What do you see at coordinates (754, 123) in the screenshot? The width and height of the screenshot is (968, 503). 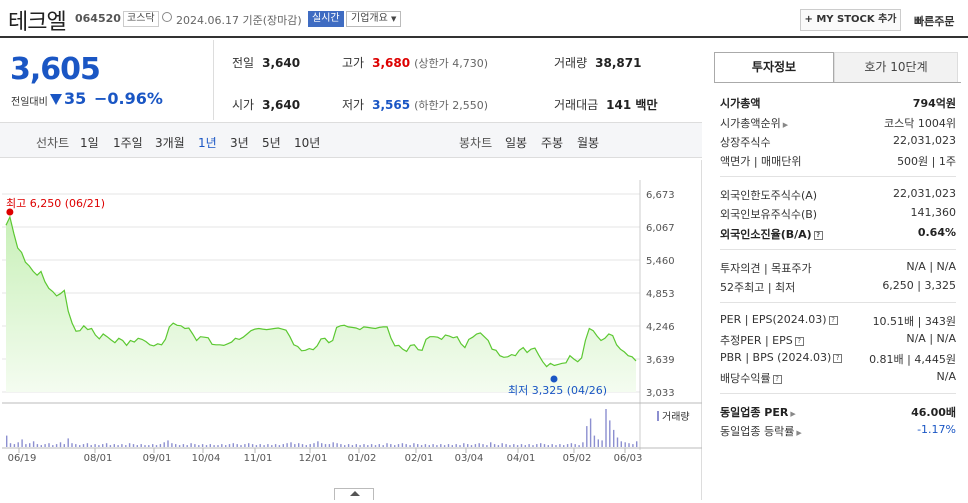 I see `info-label: 시가총액순위 ▶` at bounding box center [754, 123].